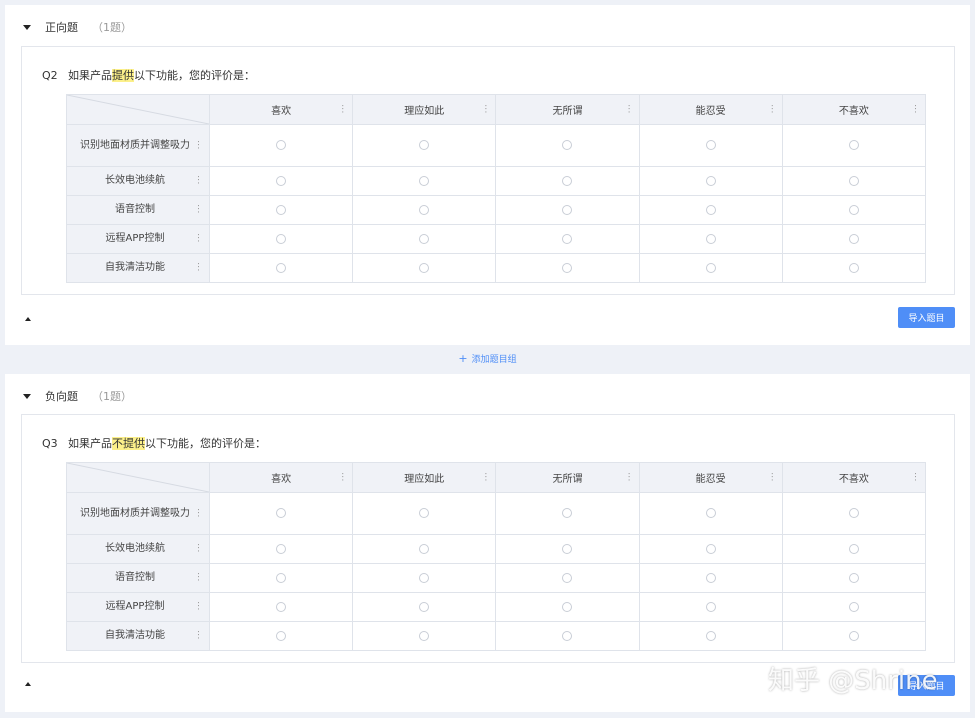  What do you see at coordinates (487, 359) in the screenshot?
I see `add-question-group-link: + 添加题目组` at bounding box center [487, 359].